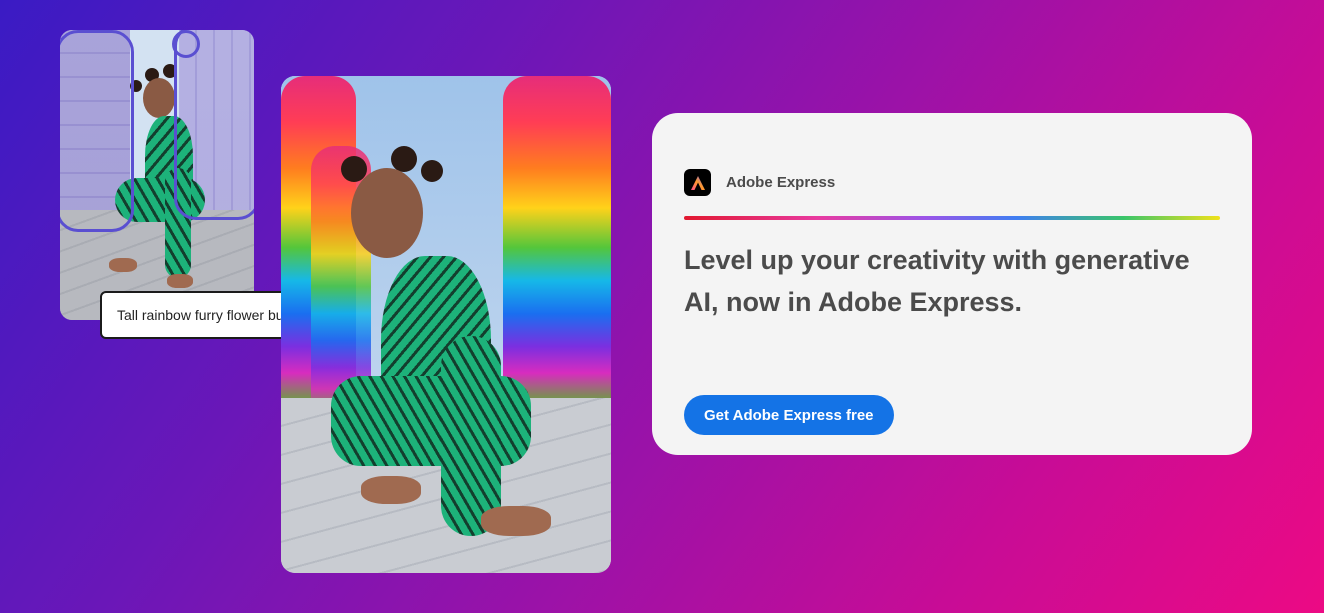 The image size is (1324, 613). I want to click on generated-person-icon, so click(451, 356).